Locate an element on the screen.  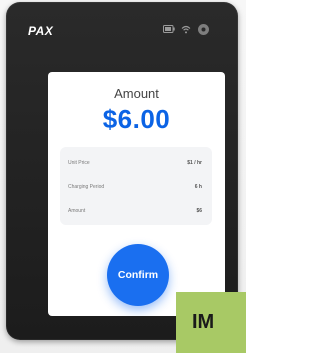
detail-label: Charging Period is located at coordinates (86, 187).